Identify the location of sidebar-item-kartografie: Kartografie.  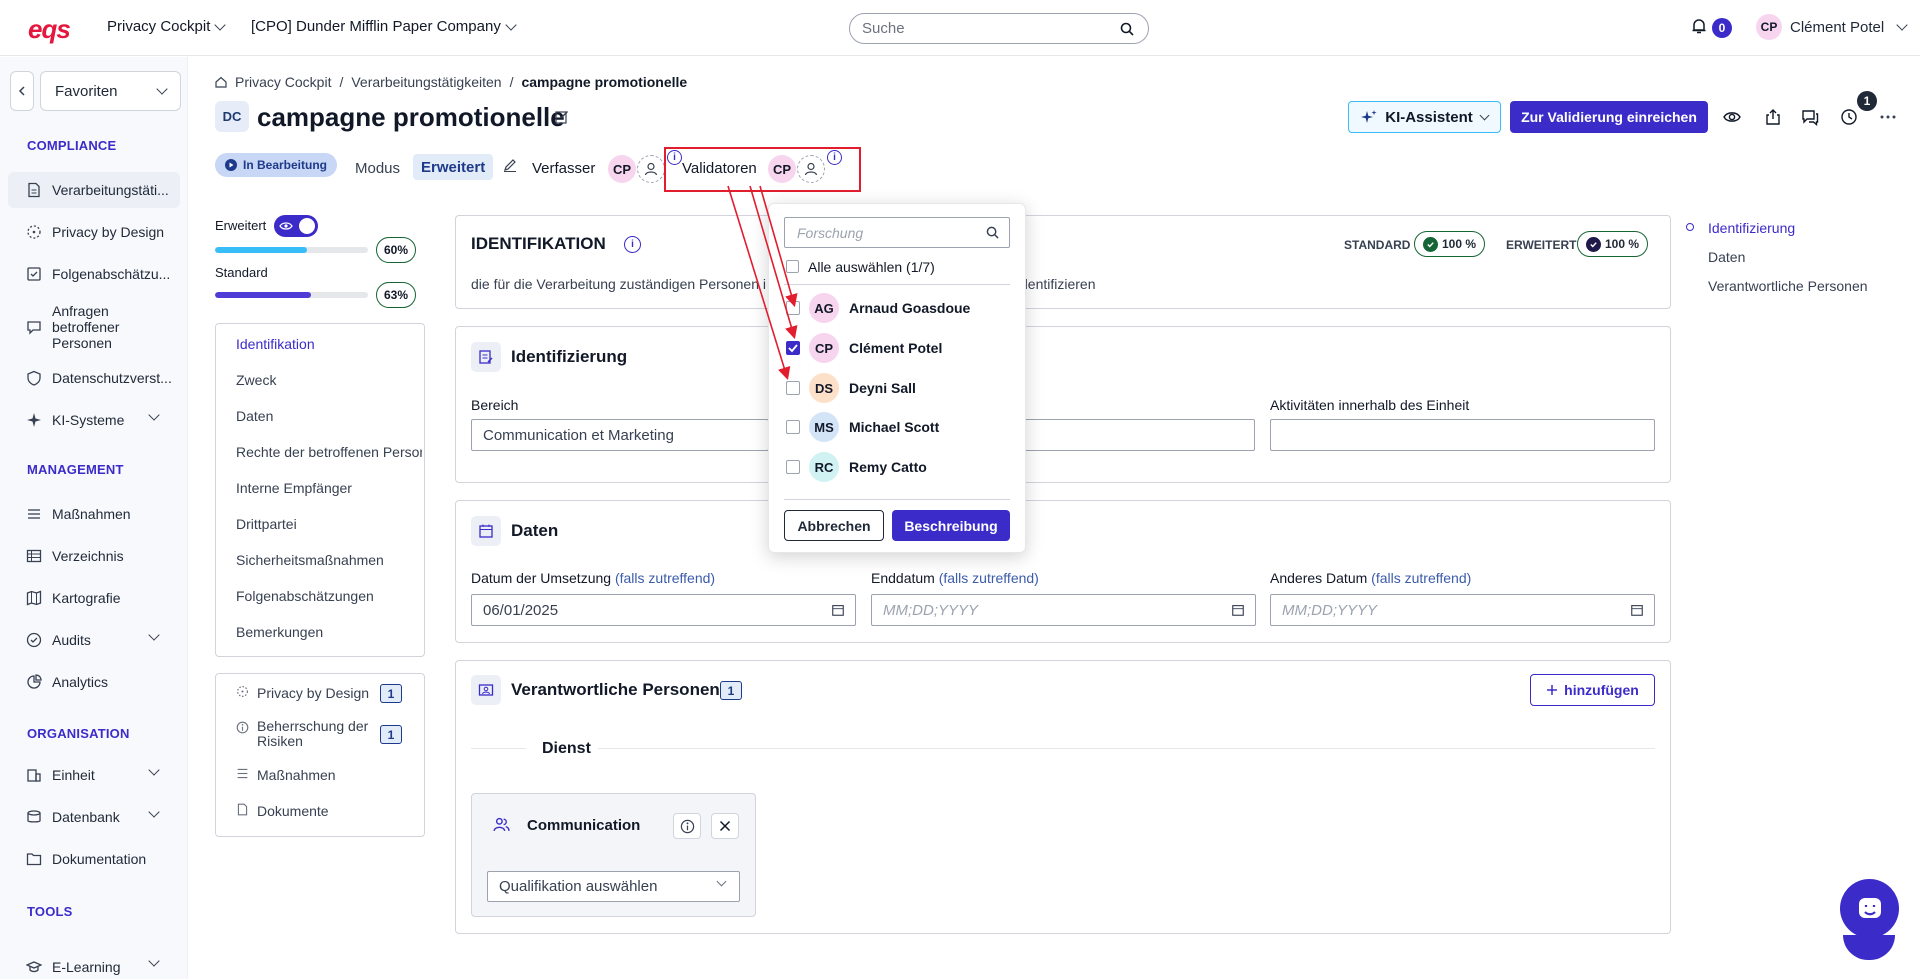
(94, 598).